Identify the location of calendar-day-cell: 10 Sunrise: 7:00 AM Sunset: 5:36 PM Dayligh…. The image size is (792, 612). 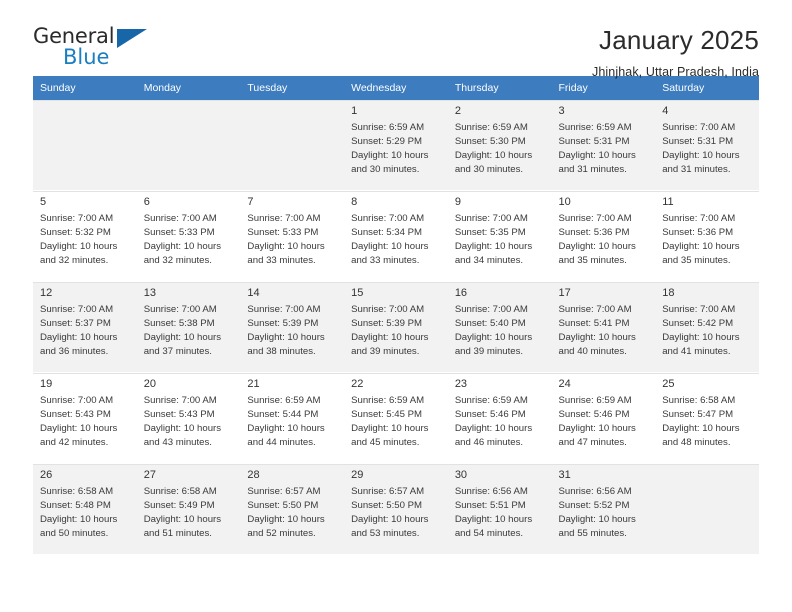
(603, 236).